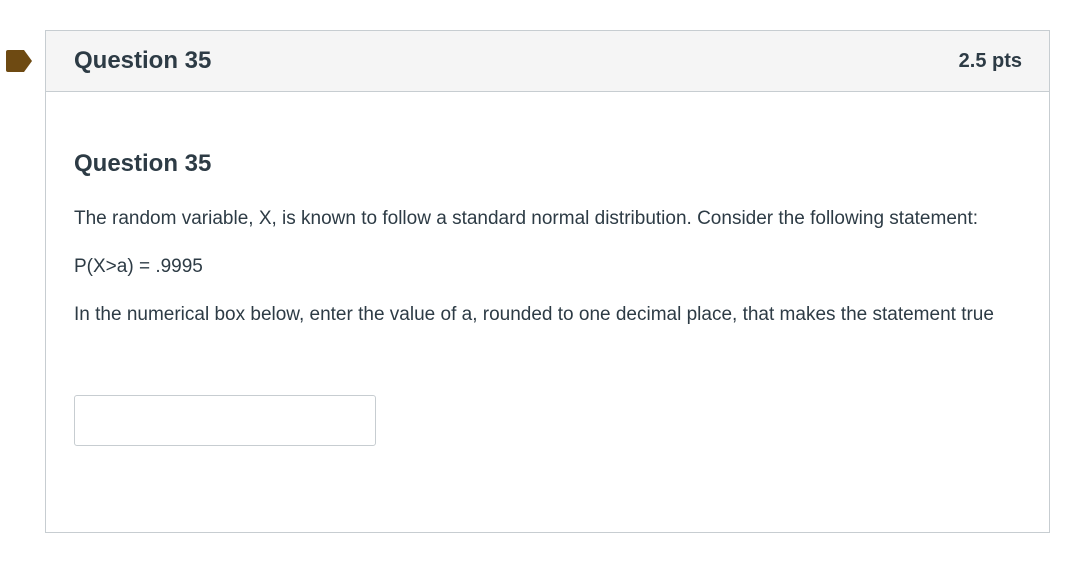 This screenshot has width=1092, height=568. What do you see at coordinates (19, 61) in the screenshot?
I see `flag-question-icon` at bounding box center [19, 61].